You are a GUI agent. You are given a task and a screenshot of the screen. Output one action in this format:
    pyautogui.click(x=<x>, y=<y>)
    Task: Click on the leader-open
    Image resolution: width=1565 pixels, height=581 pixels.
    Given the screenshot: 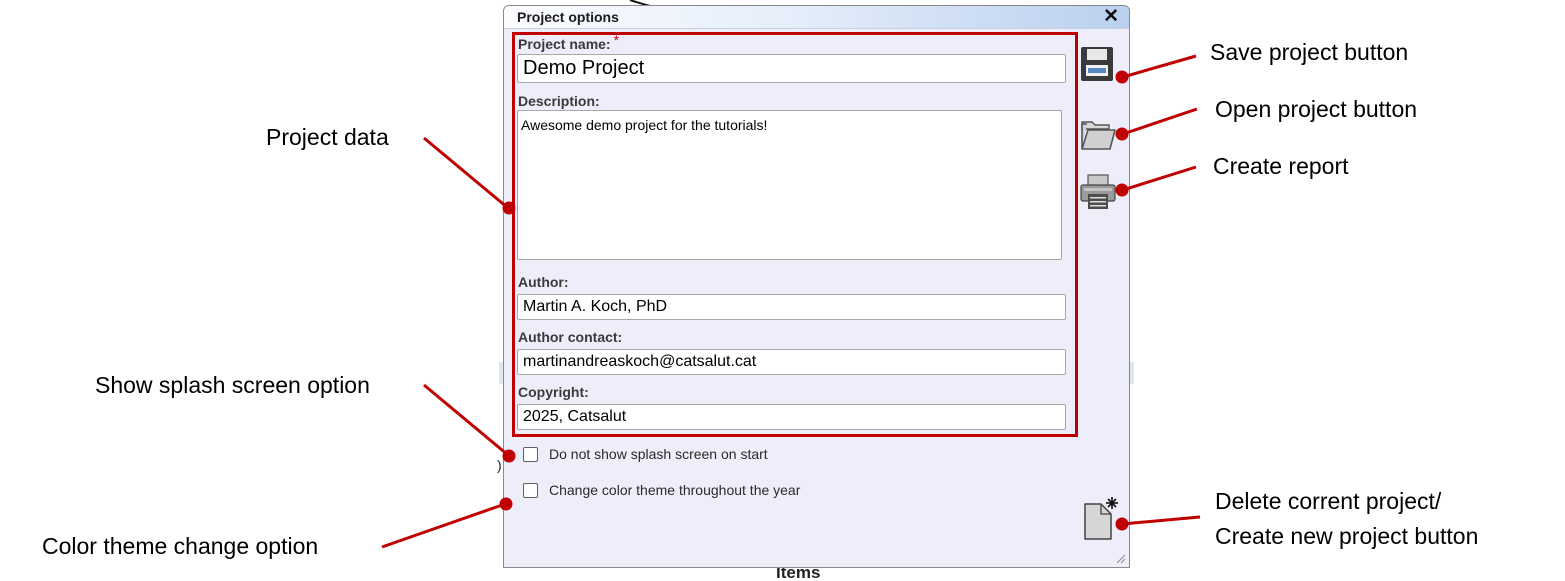 What is the action you would take?
    pyautogui.click(x=1160, y=121)
    